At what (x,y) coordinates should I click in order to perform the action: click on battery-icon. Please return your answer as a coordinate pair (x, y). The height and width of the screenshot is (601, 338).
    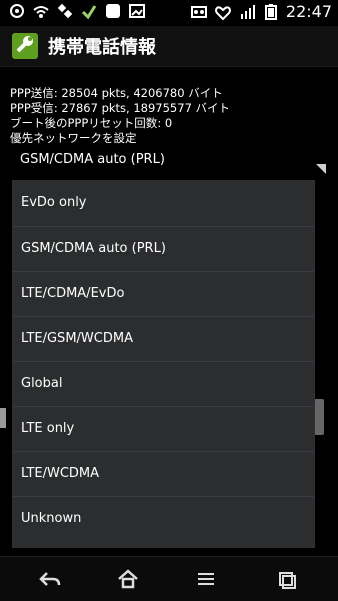
    Looking at the image, I should click on (270, 11).